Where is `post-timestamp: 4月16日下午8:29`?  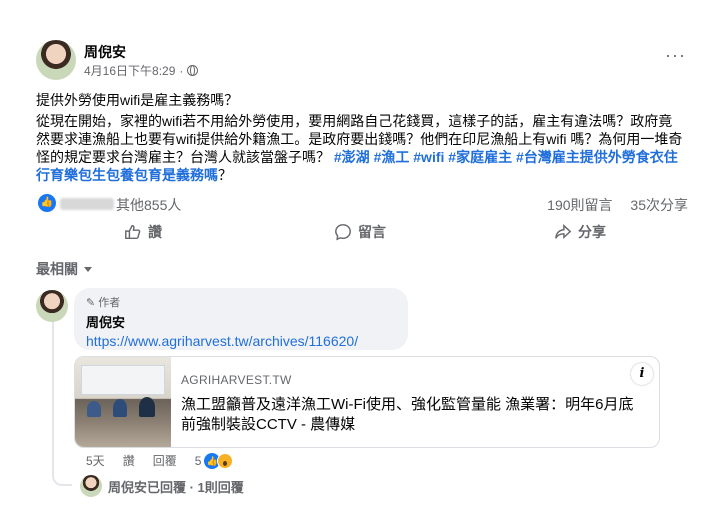
post-timestamp: 4月16日下午8:29 is located at coordinates (129, 70).